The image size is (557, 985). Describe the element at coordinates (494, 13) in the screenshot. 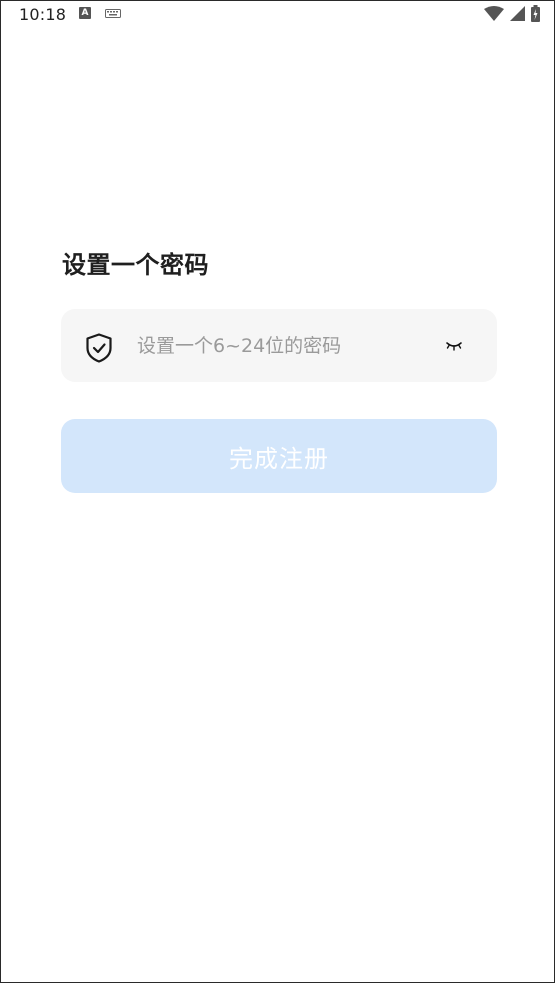

I see `wifi-icon` at that location.